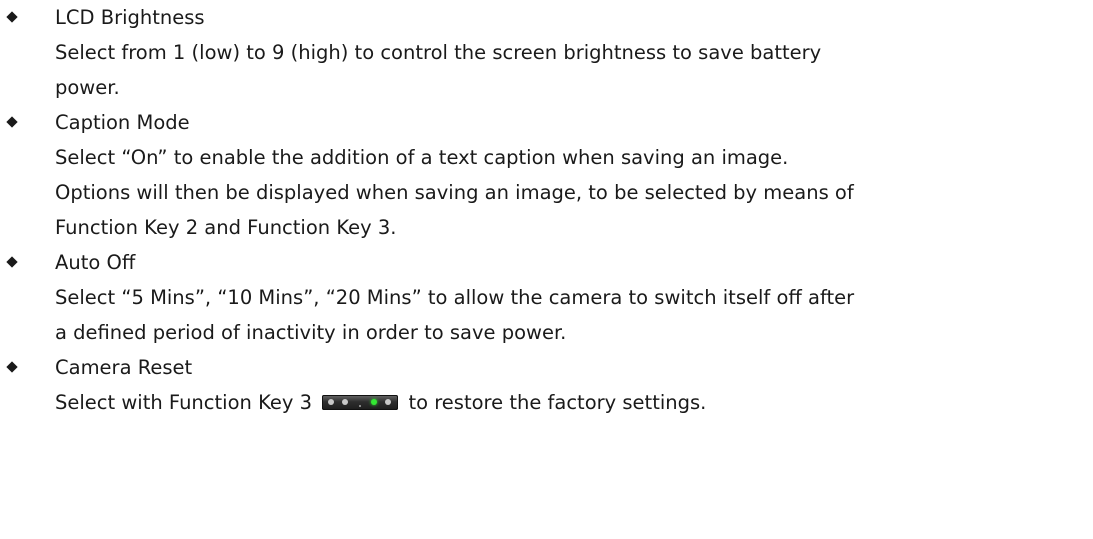 The height and width of the screenshot is (539, 1093). I want to click on key-led-active-icon, so click(374, 402).